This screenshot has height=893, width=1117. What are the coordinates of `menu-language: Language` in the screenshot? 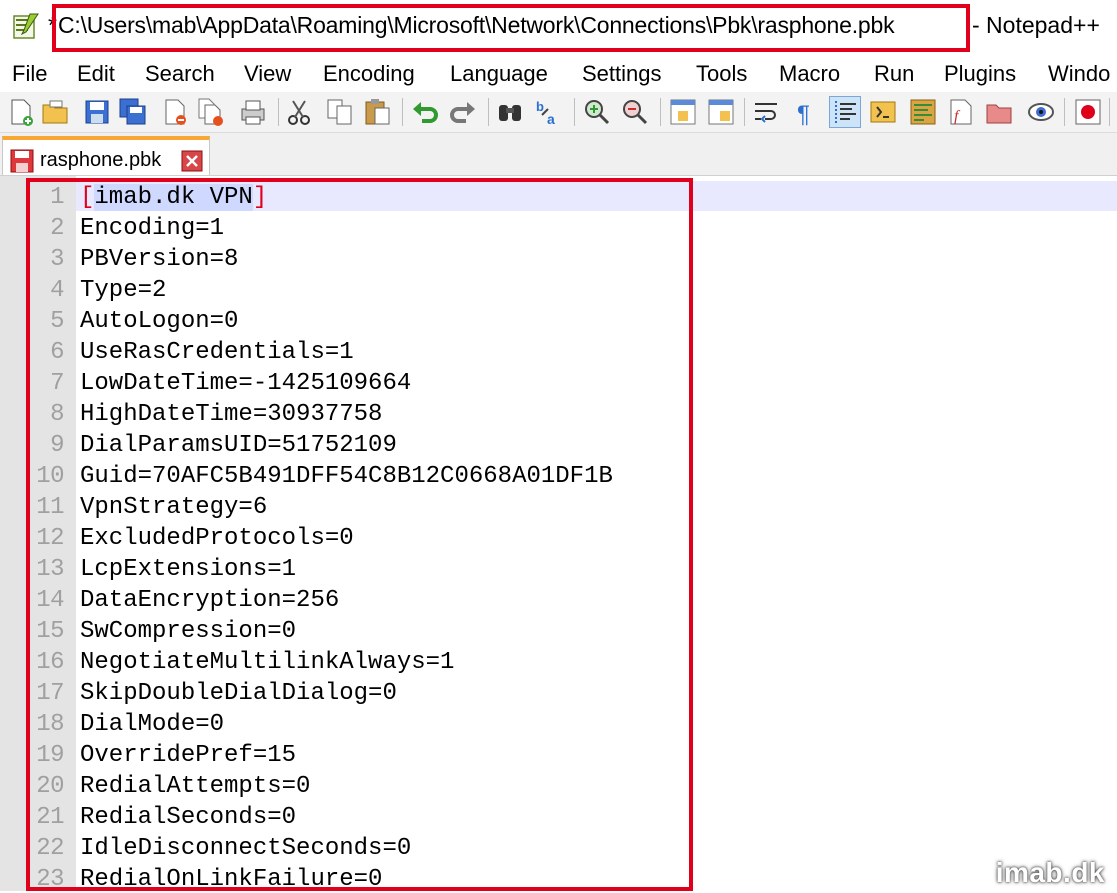 It's located at (499, 74).